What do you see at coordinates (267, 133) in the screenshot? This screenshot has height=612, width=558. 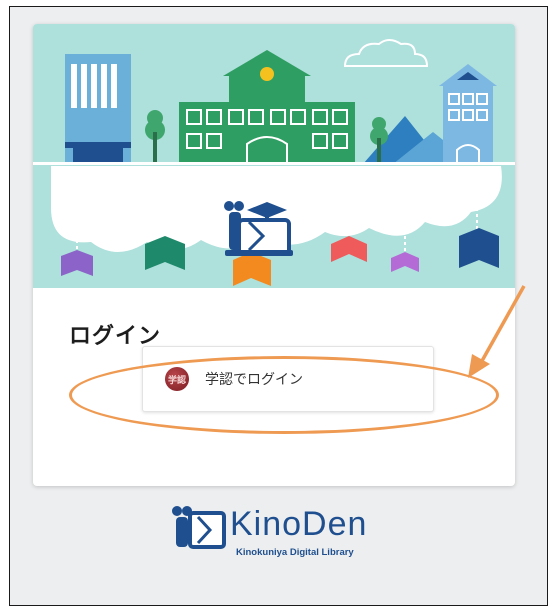 I see `school-building` at bounding box center [267, 133].